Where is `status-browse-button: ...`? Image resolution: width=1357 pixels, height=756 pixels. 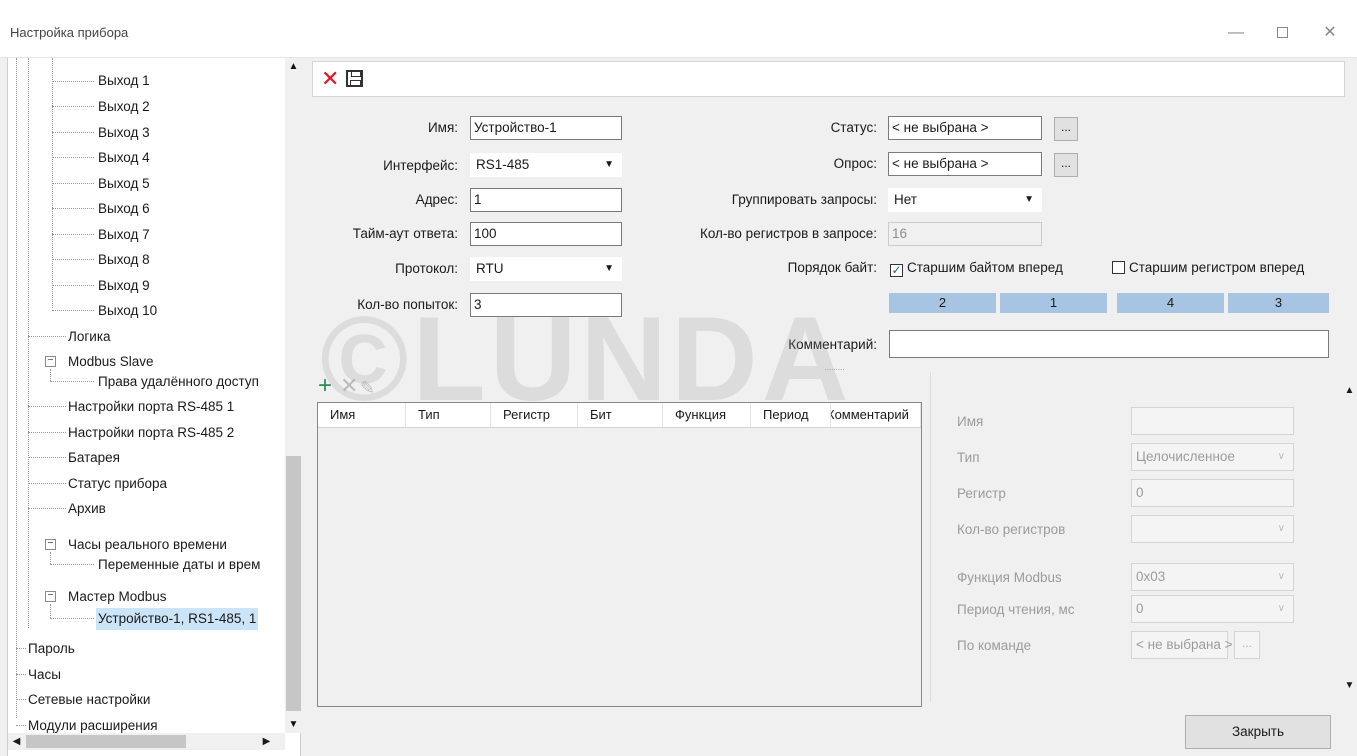 status-browse-button: ... is located at coordinates (1066, 129).